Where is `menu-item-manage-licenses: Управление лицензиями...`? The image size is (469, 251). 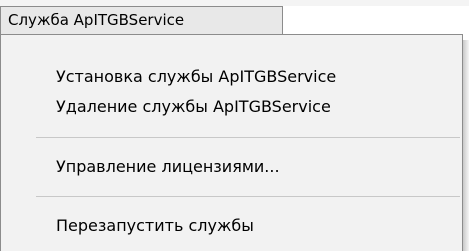
menu-item-manage-licenses: Управление лицензиями... is located at coordinates (168, 166).